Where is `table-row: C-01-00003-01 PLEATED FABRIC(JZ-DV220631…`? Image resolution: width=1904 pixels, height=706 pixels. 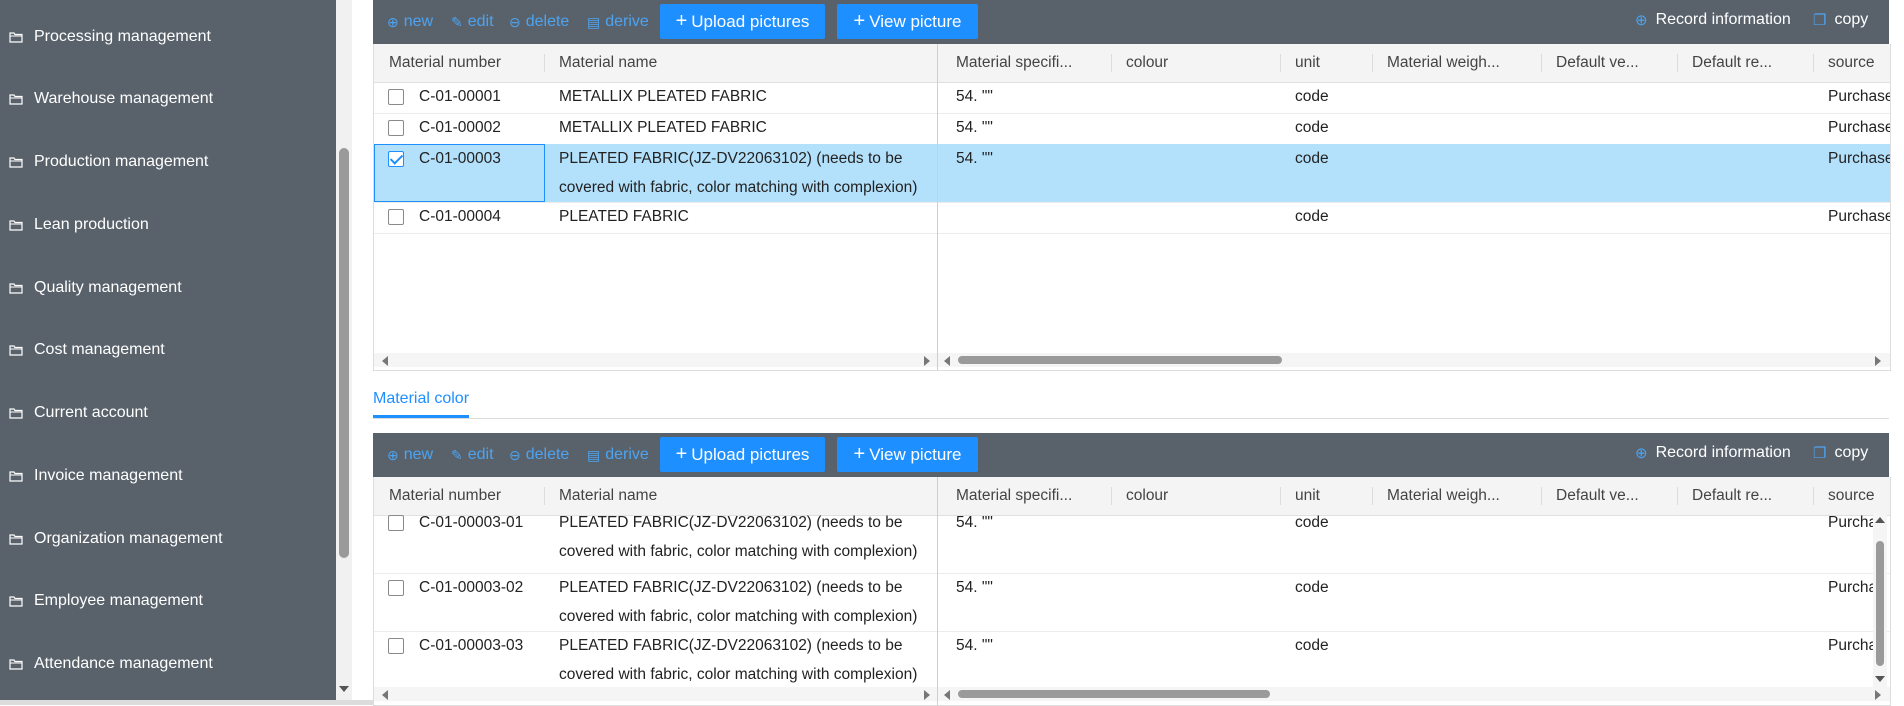 table-row: C-01-00003-01 PLEATED FABRIC(JZ-DV220631… is located at coordinates (1132, 544).